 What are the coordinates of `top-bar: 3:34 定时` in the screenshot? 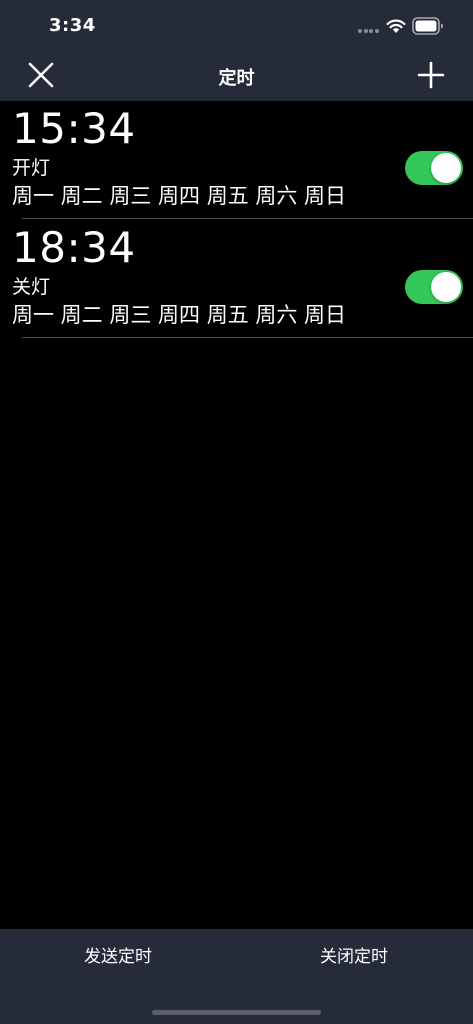 It's located at (236, 50).